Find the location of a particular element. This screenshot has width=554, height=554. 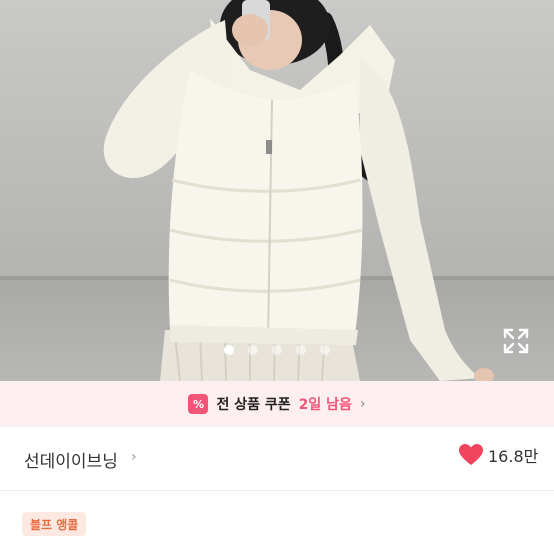

coupon-days-left: 2일 남음 is located at coordinates (325, 405).